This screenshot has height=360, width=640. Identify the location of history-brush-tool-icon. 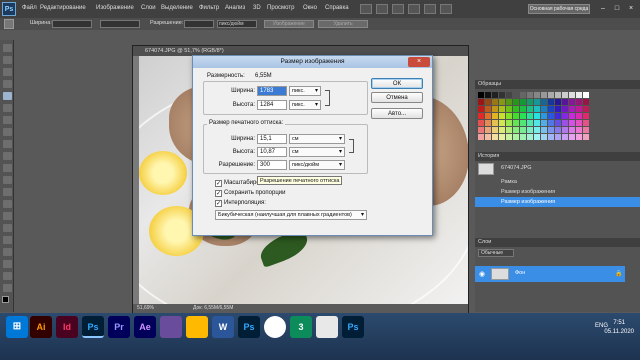
(7, 156).